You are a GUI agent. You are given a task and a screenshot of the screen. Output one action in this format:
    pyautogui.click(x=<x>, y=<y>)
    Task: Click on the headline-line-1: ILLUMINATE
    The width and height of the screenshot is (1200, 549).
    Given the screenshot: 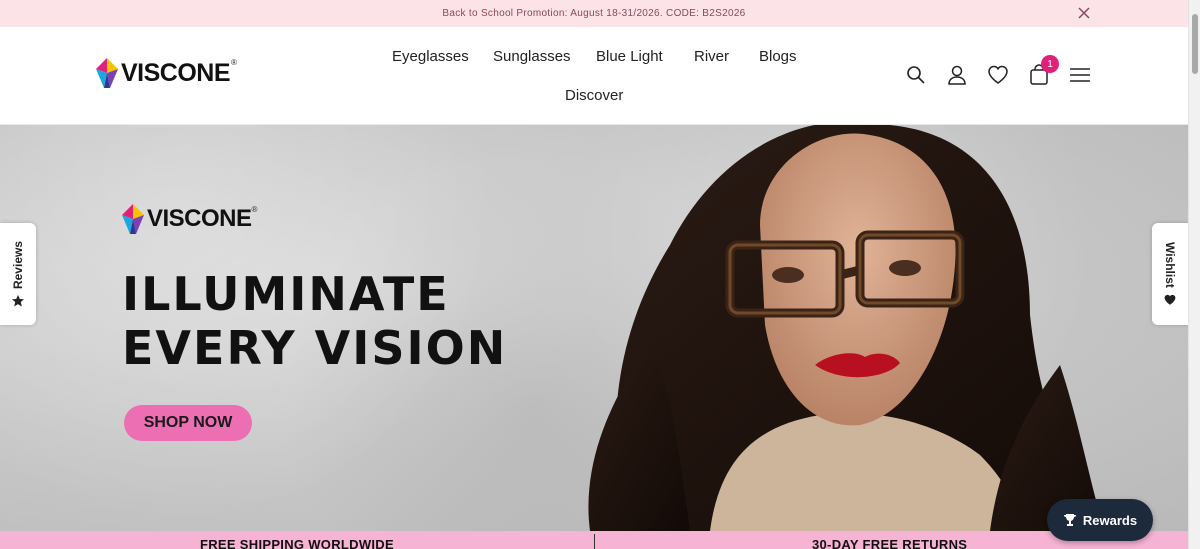 What is the action you would take?
    pyautogui.click(x=286, y=294)
    